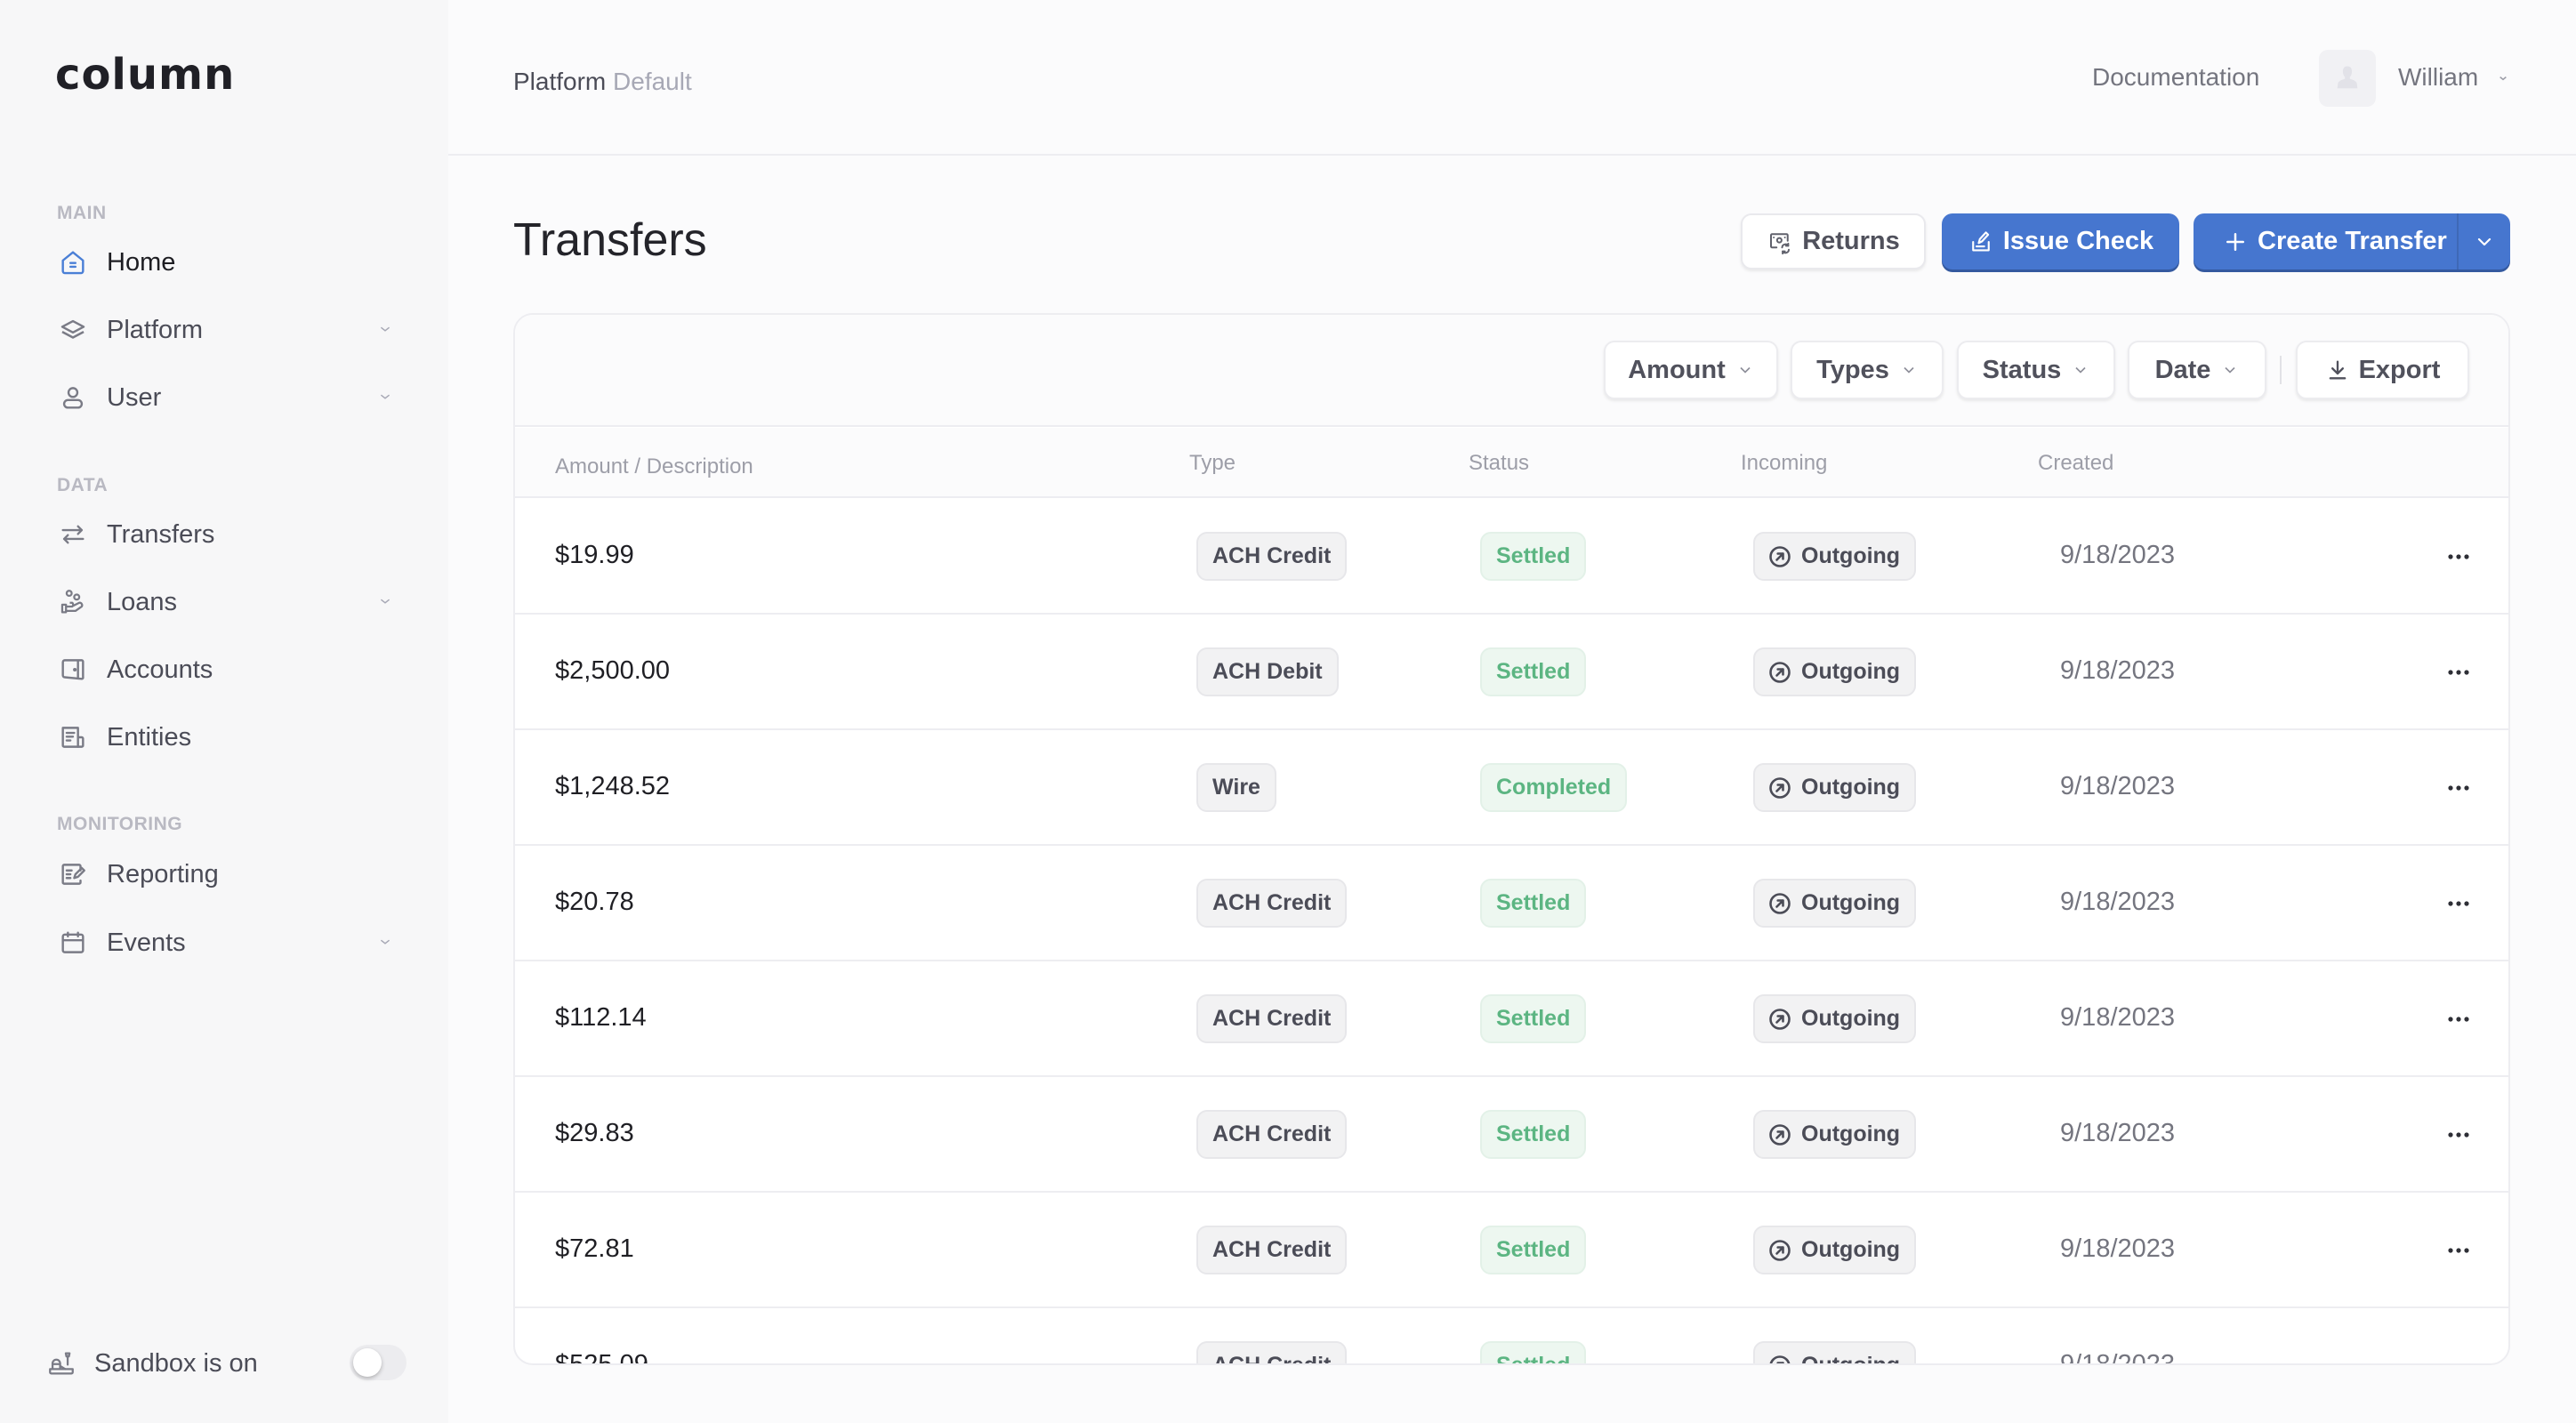 This screenshot has height=1423, width=2576. I want to click on wallet-icon, so click(73, 670).